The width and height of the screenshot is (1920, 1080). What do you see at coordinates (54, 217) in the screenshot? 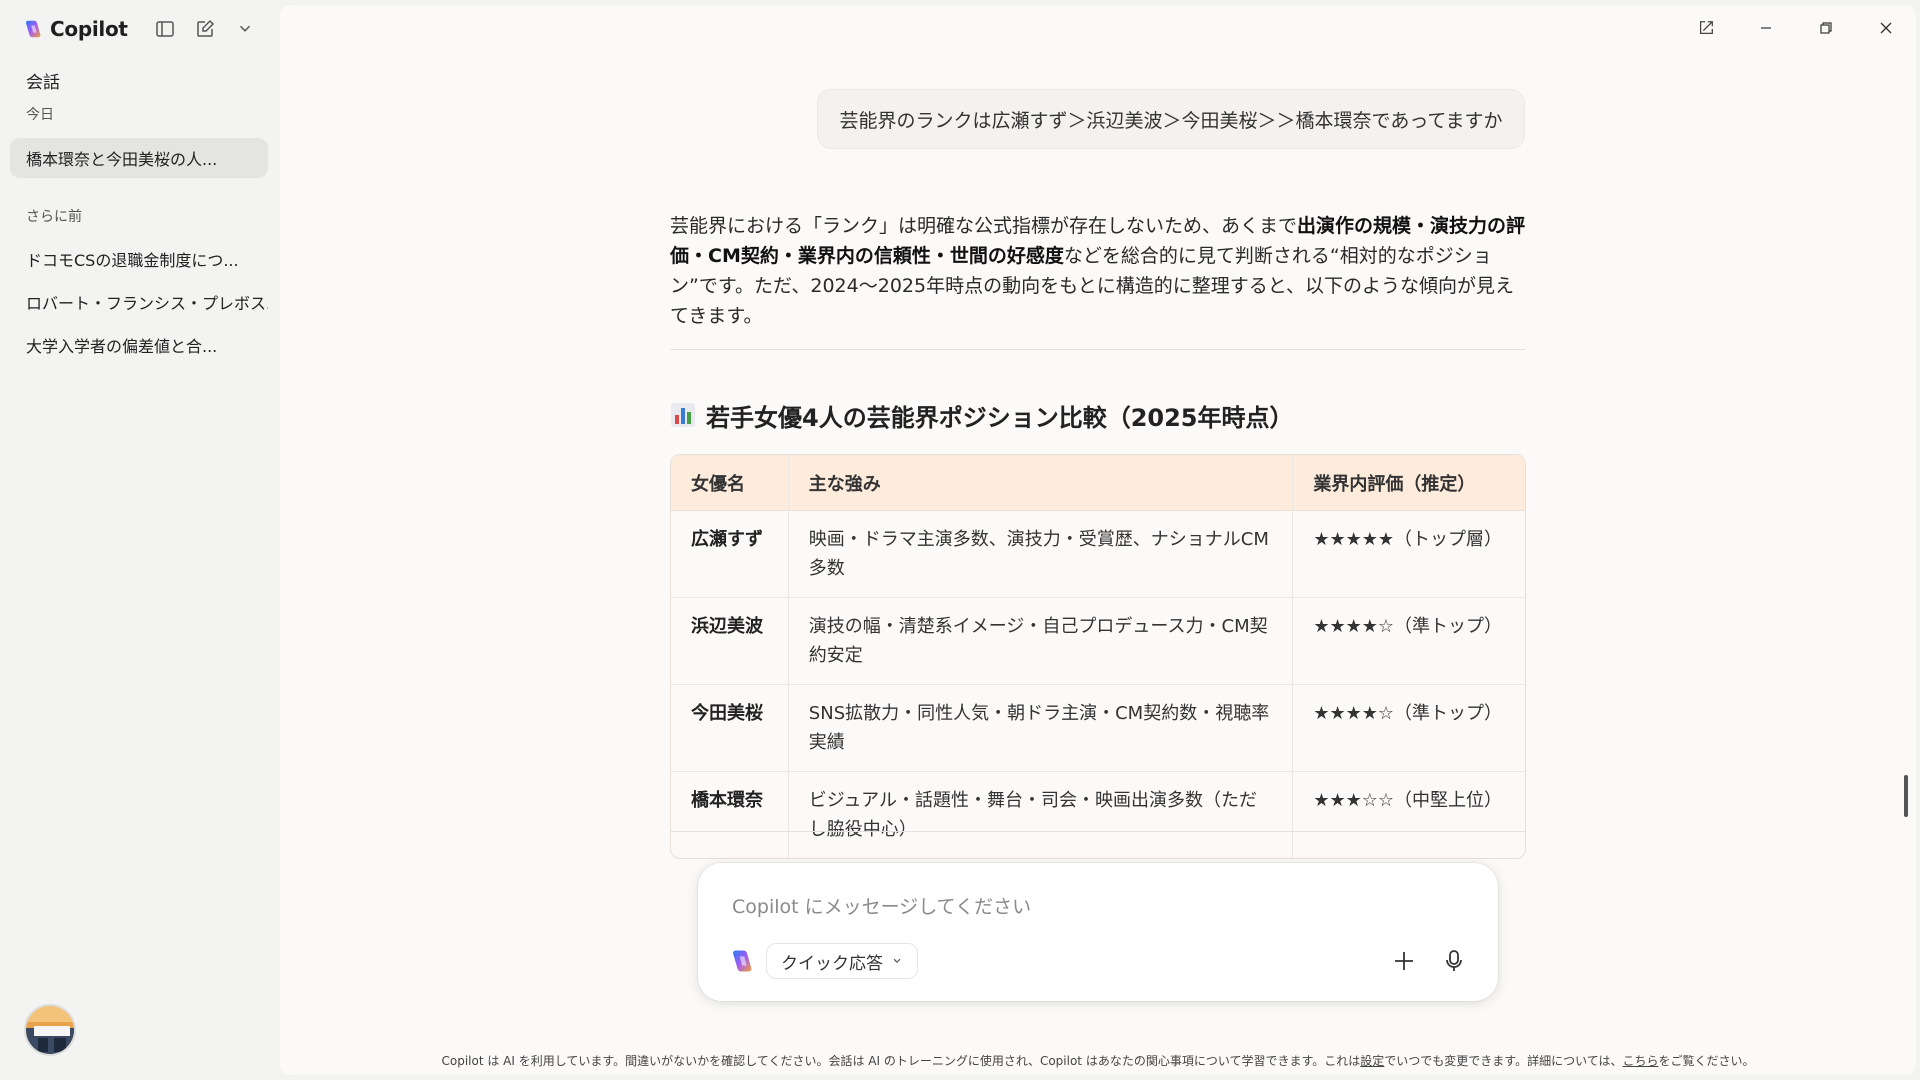
I see `earlier-label: さらに前` at bounding box center [54, 217].